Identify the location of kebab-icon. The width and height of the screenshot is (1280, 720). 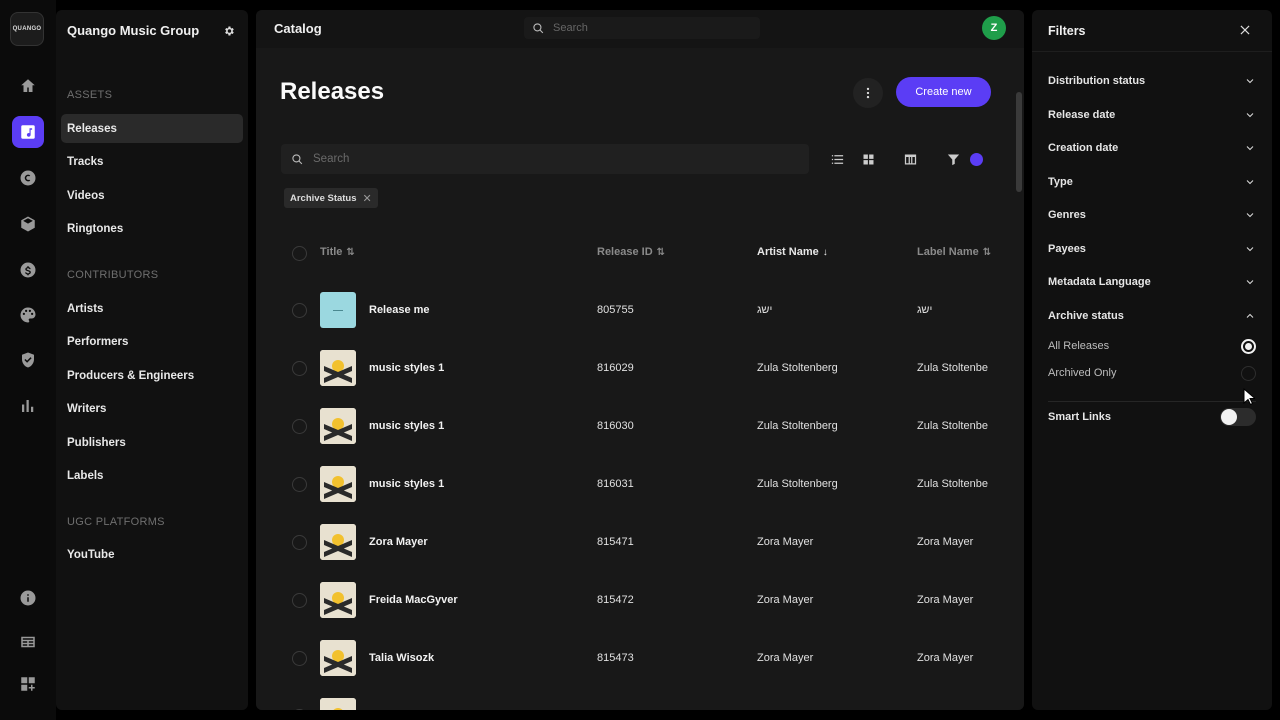
(868, 93).